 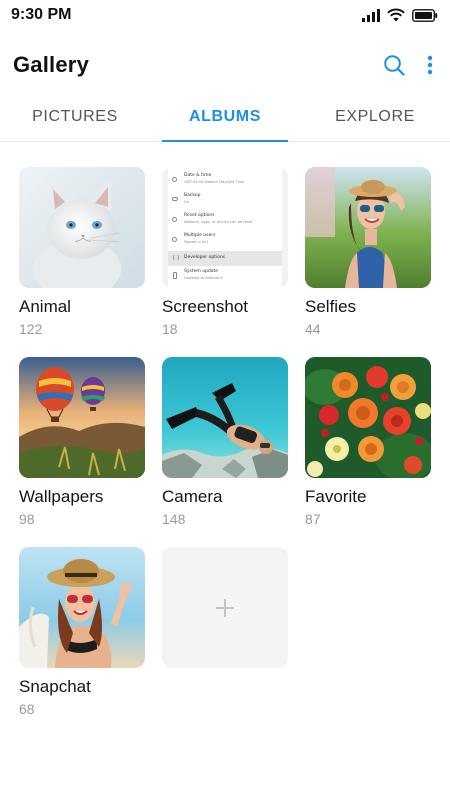 What do you see at coordinates (174, 239) in the screenshot?
I see `person-icon` at bounding box center [174, 239].